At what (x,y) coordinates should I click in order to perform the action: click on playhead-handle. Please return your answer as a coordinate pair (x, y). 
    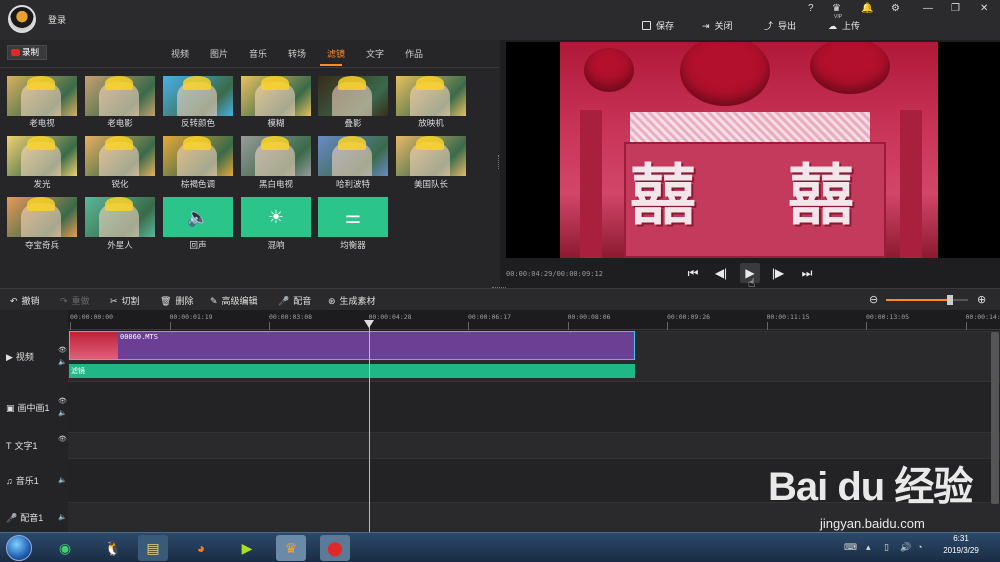
    Looking at the image, I should click on (369, 324).